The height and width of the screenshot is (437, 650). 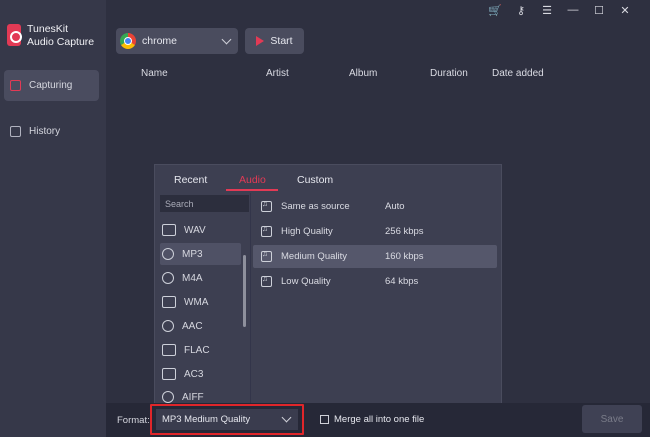 What do you see at coordinates (599, 10) in the screenshot?
I see `maximize-icon: ☐` at bounding box center [599, 10].